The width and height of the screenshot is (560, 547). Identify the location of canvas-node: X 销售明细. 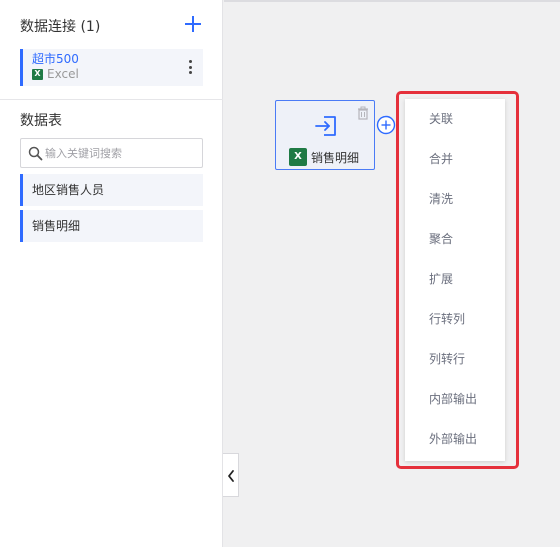
(325, 135).